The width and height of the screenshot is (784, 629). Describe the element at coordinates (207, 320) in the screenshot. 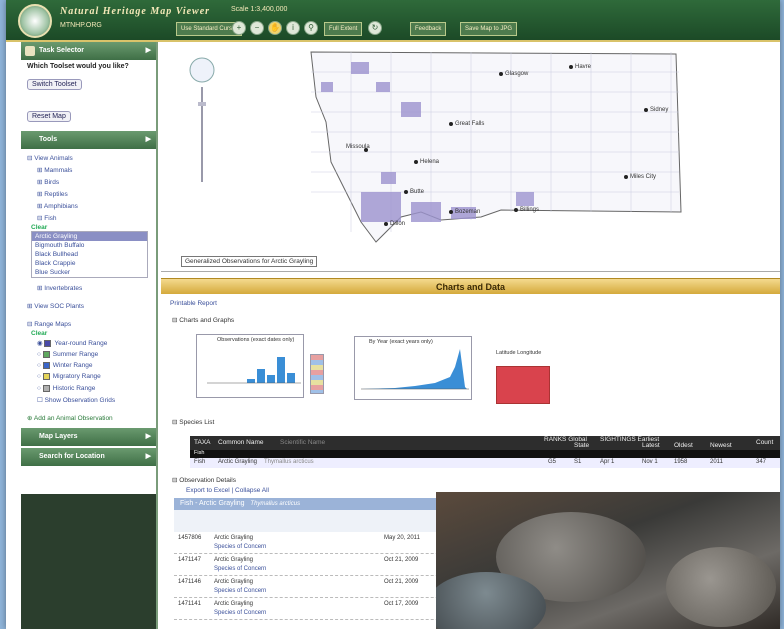

I see `charts-graphs-label: Charts and Graphs` at that location.